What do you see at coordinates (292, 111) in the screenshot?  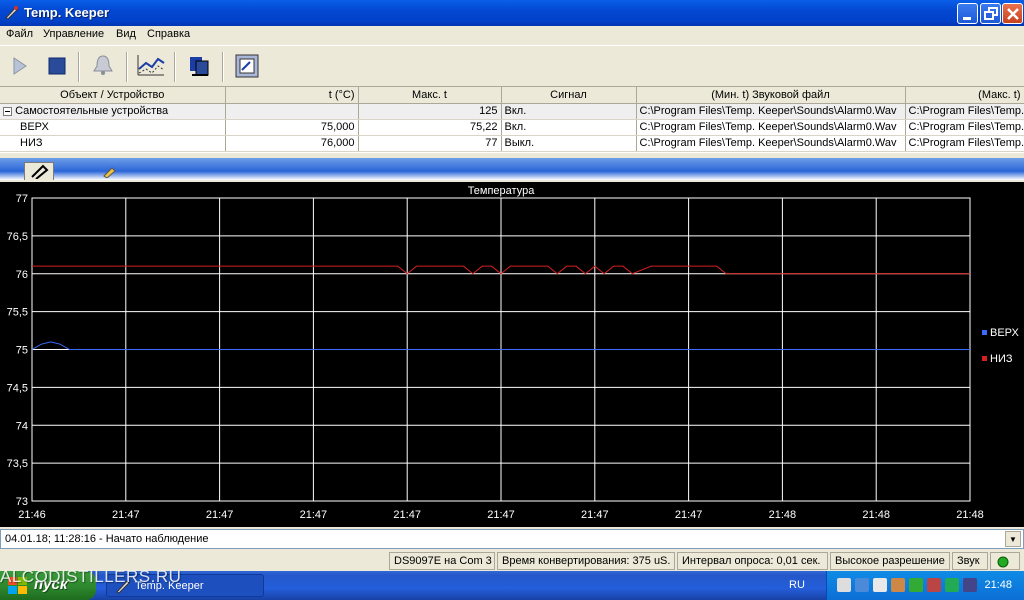 I see `table-cell` at bounding box center [292, 111].